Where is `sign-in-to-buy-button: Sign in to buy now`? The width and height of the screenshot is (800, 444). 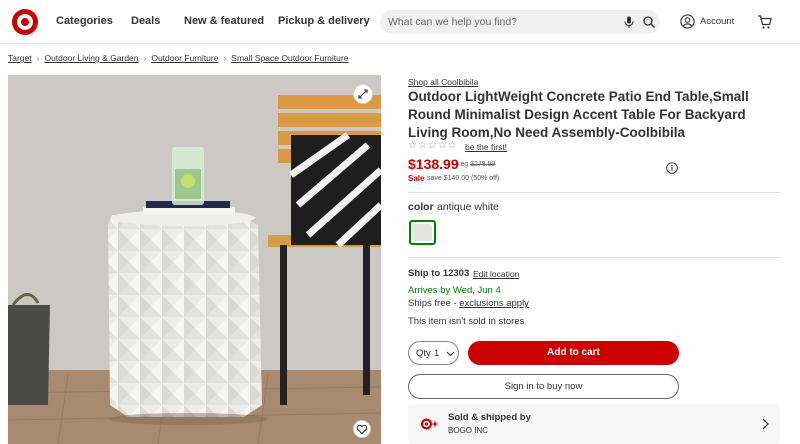 sign-in-to-buy-button: Sign in to buy now is located at coordinates (543, 386).